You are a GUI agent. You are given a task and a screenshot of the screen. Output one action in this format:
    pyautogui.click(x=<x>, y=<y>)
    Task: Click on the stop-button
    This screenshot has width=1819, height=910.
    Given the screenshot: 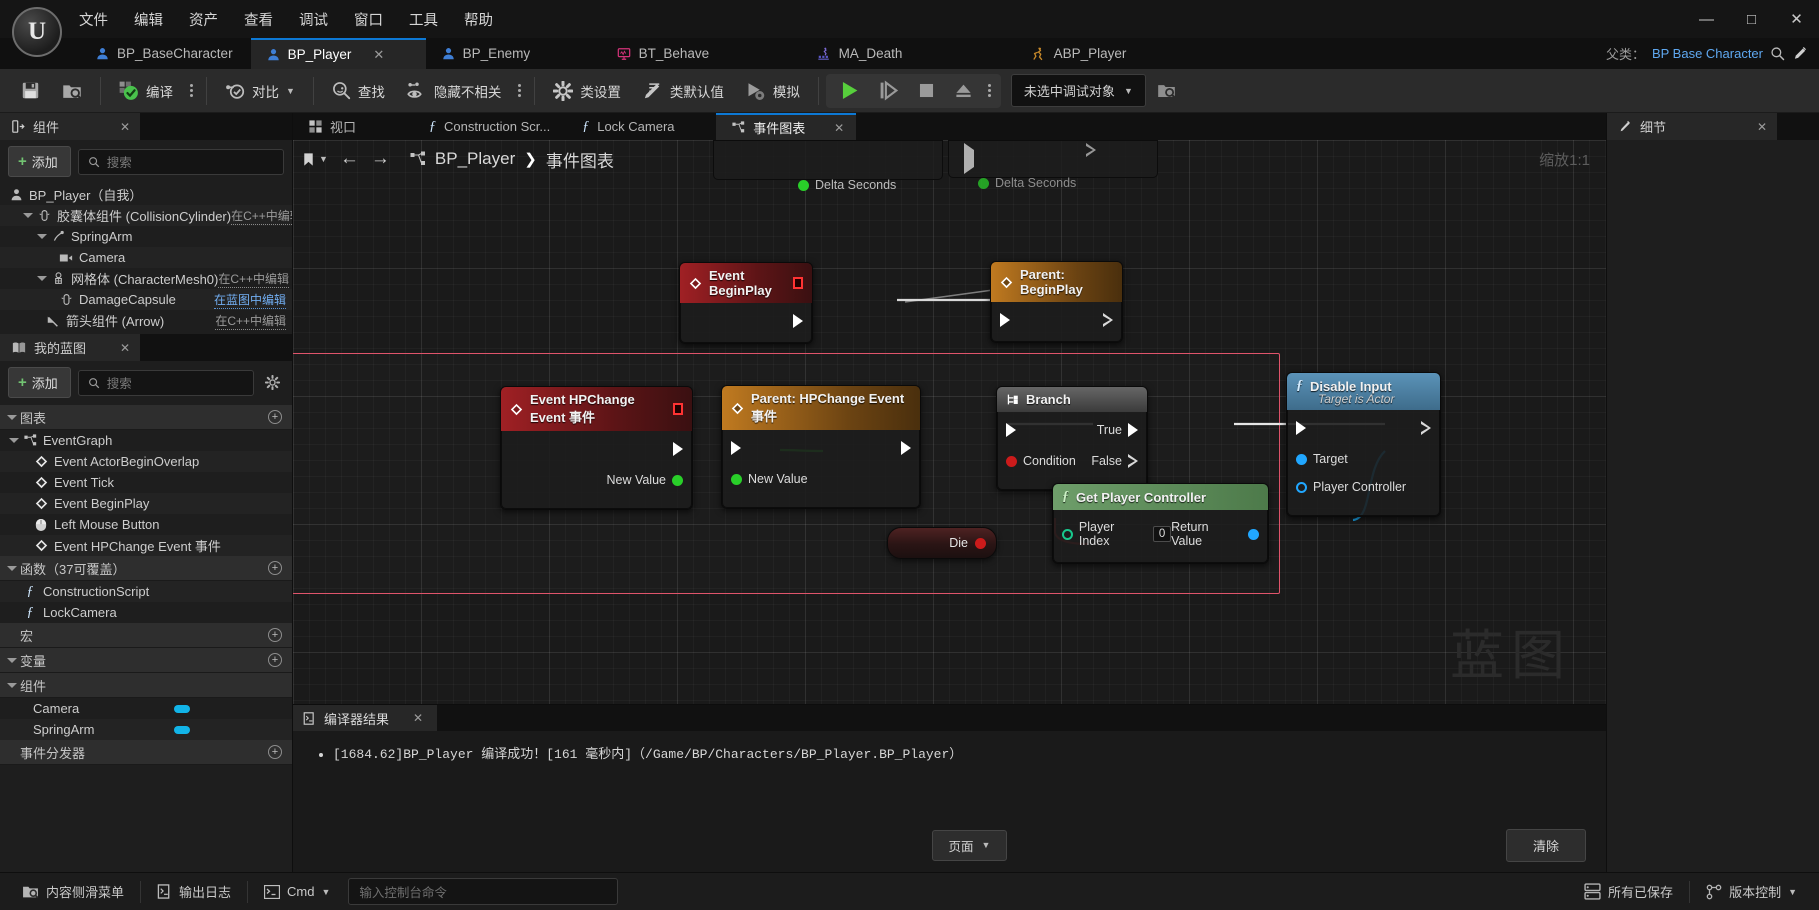 What is the action you would take?
    pyautogui.click(x=926, y=91)
    